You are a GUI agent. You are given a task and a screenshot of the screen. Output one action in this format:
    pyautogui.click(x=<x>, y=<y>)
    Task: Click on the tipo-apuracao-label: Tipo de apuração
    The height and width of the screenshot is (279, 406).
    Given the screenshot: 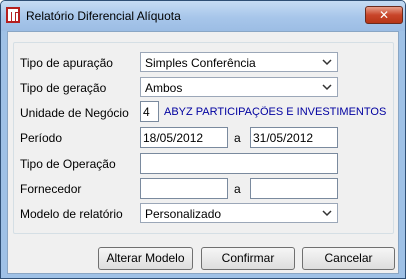 What is the action you would take?
    pyautogui.click(x=66, y=63)
    